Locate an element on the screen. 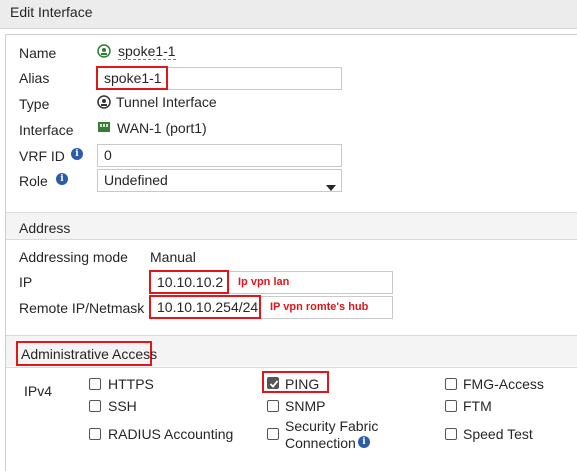  fmg-access-checkbox is located at coordinates (451, 384).